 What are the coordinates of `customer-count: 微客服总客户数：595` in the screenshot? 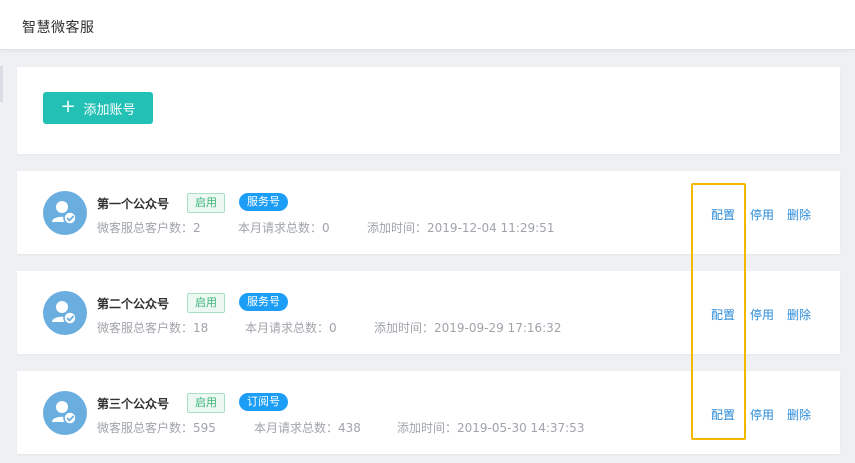 It's located at (156, 428).